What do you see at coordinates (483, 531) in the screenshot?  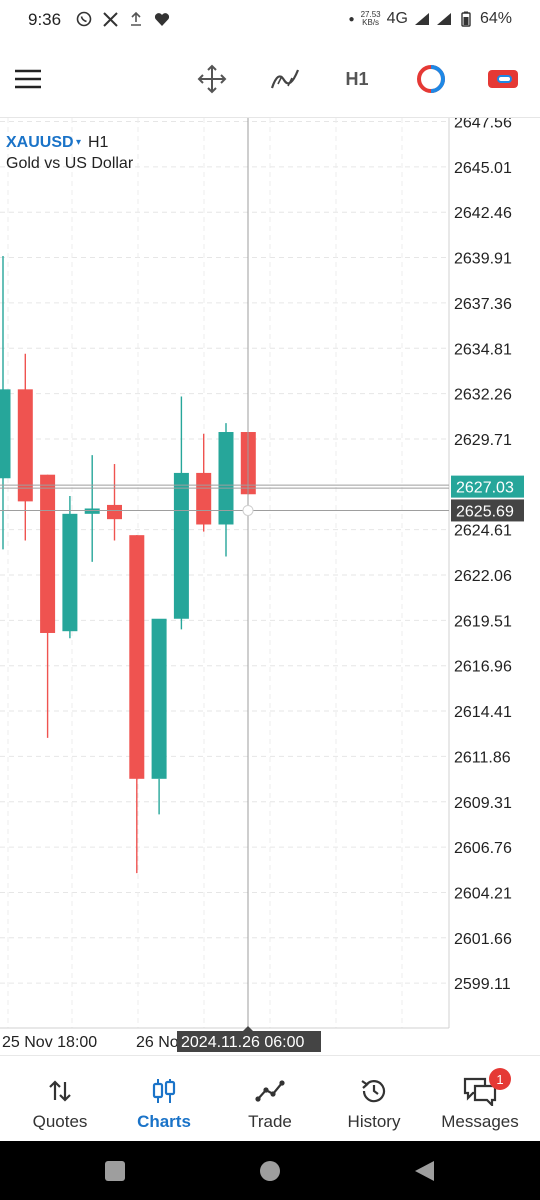 I see `price-axis-label: 2624.61` at bounding box center [483, 531].